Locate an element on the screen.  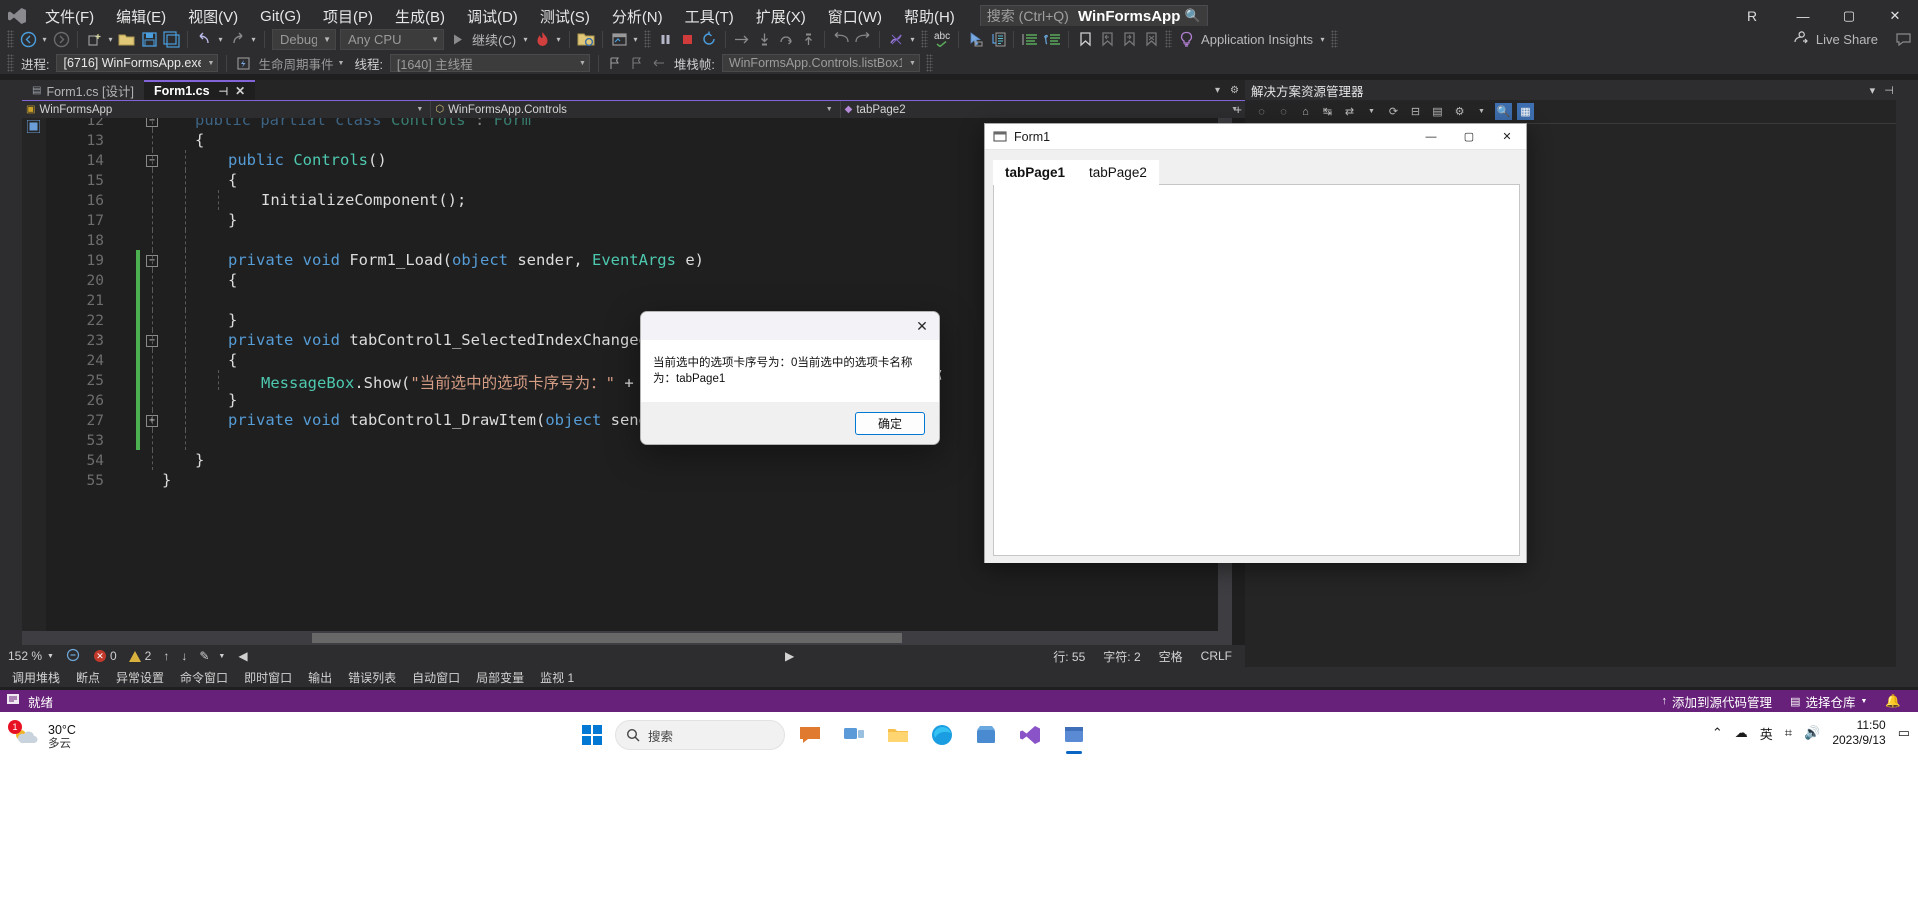
live-share-icon is located at coordinates (1801, 39).